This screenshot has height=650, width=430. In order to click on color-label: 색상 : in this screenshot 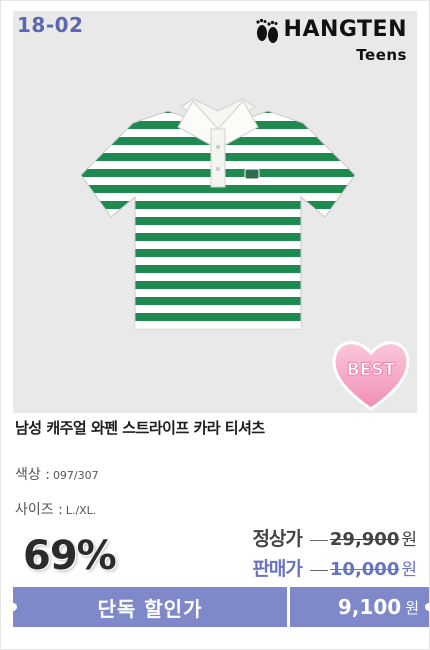, I will do `click(32, 475)`.